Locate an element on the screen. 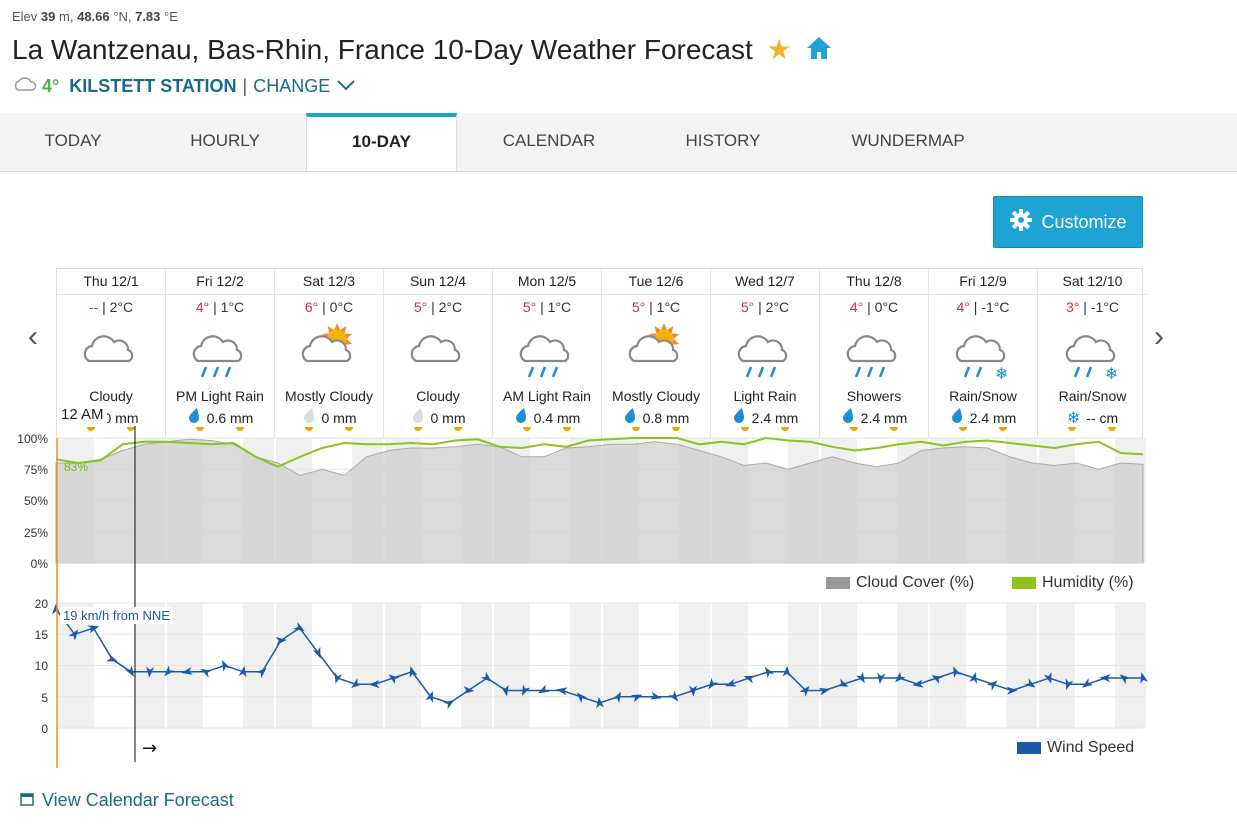  y-tick-0: 0% is located at coordinates (39, 564).